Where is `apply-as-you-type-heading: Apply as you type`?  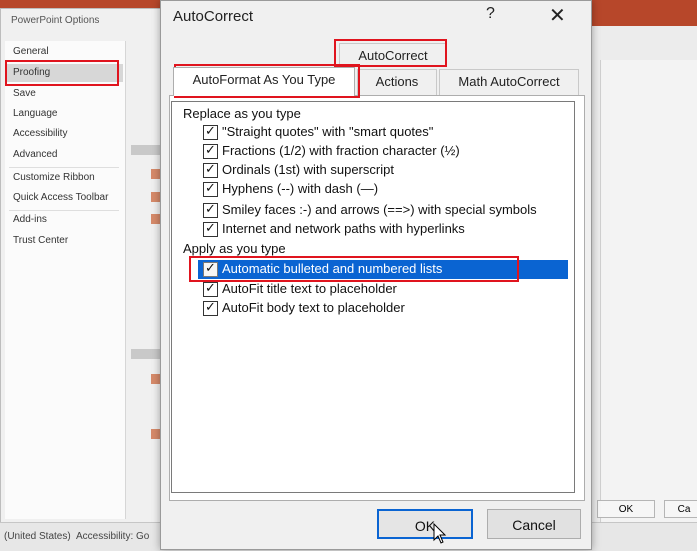 apply-as-you-type-heading: Apply as you type is located at coordinates (234, 248).